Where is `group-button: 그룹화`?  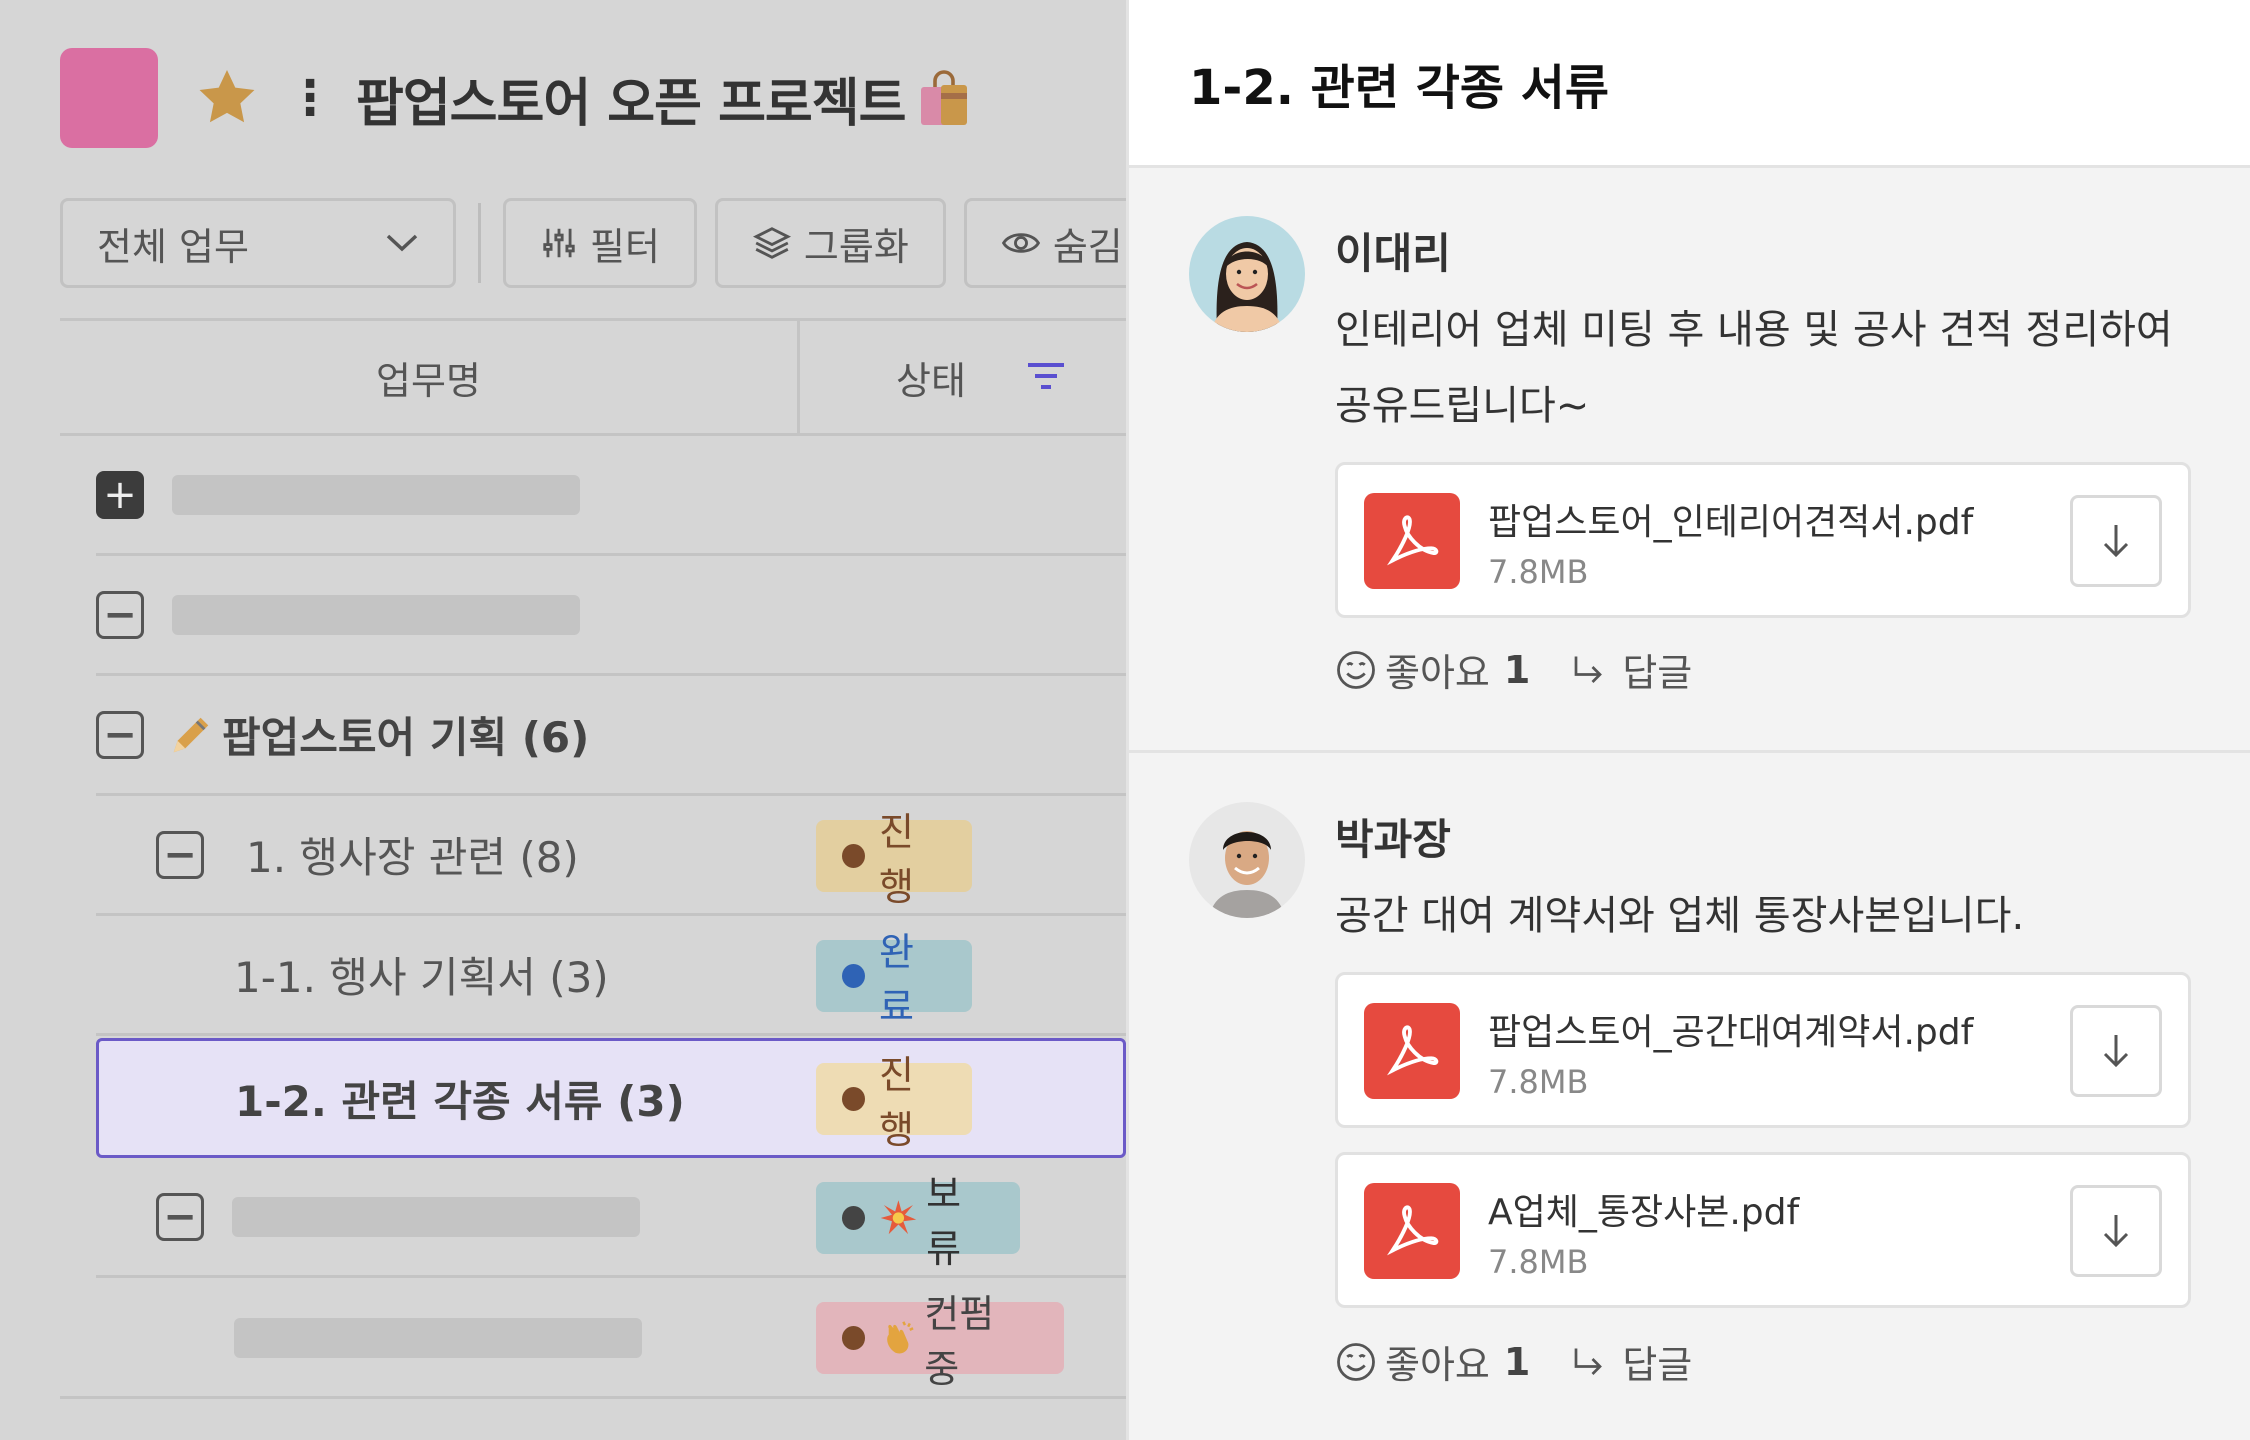 group-button: 그룹화 is located at coordinates (830, 243).